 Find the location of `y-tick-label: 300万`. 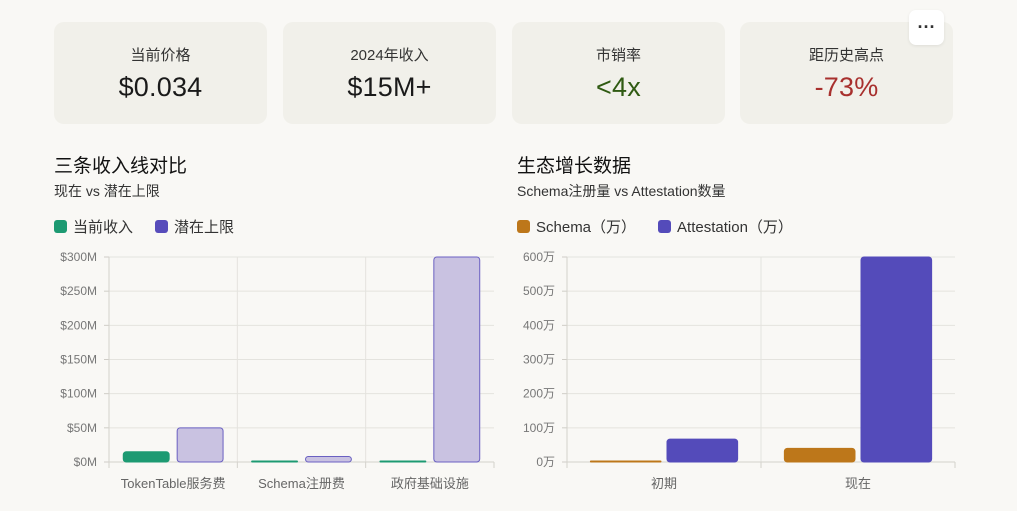

y-tick-label: 300万 is located at coordinates (539, 360).